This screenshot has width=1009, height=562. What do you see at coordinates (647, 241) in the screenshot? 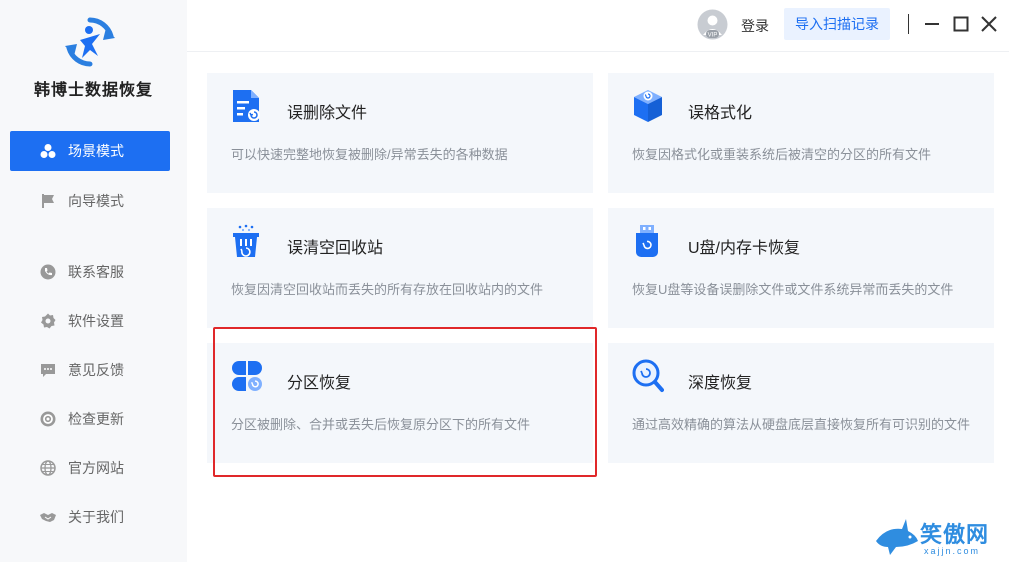
I see `usb-drive-icon` at bounding box center [647, 241].